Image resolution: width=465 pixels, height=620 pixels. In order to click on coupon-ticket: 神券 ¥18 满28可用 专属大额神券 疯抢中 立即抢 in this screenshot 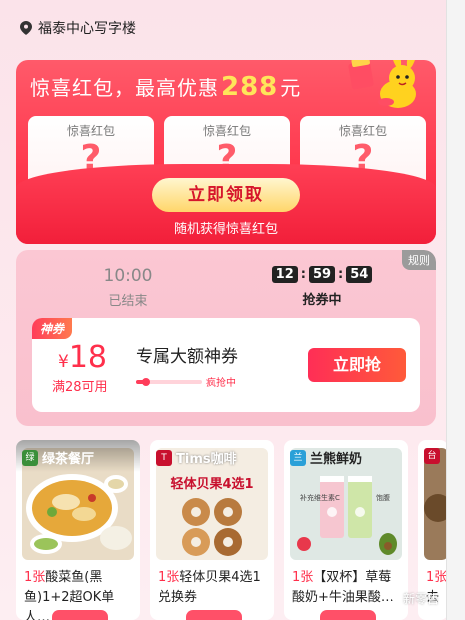, I will do `click(226, 365)`.